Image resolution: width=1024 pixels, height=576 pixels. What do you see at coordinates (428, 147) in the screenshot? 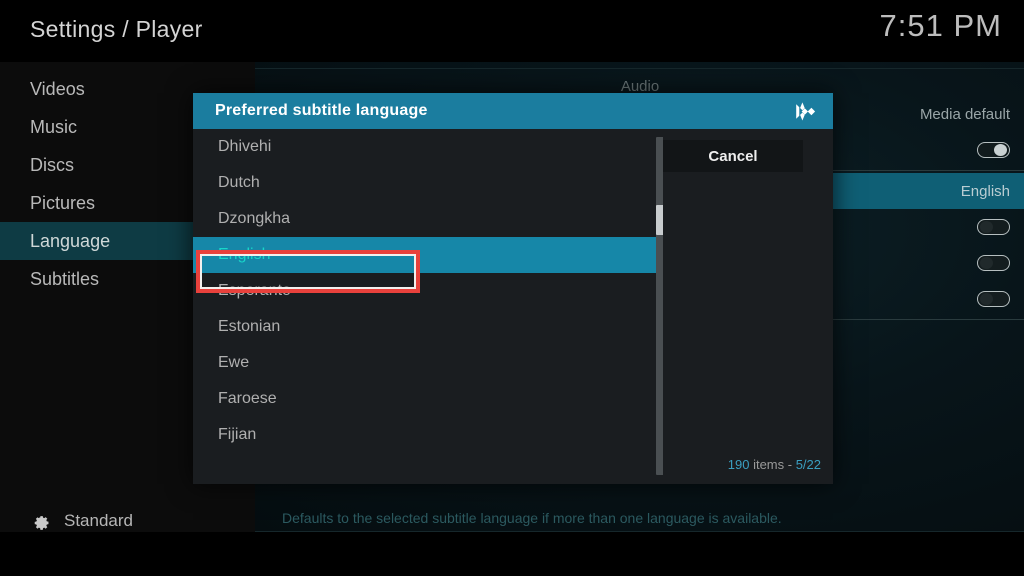
I see `list-item: Dhivehi` at bounding box center [428, 147].